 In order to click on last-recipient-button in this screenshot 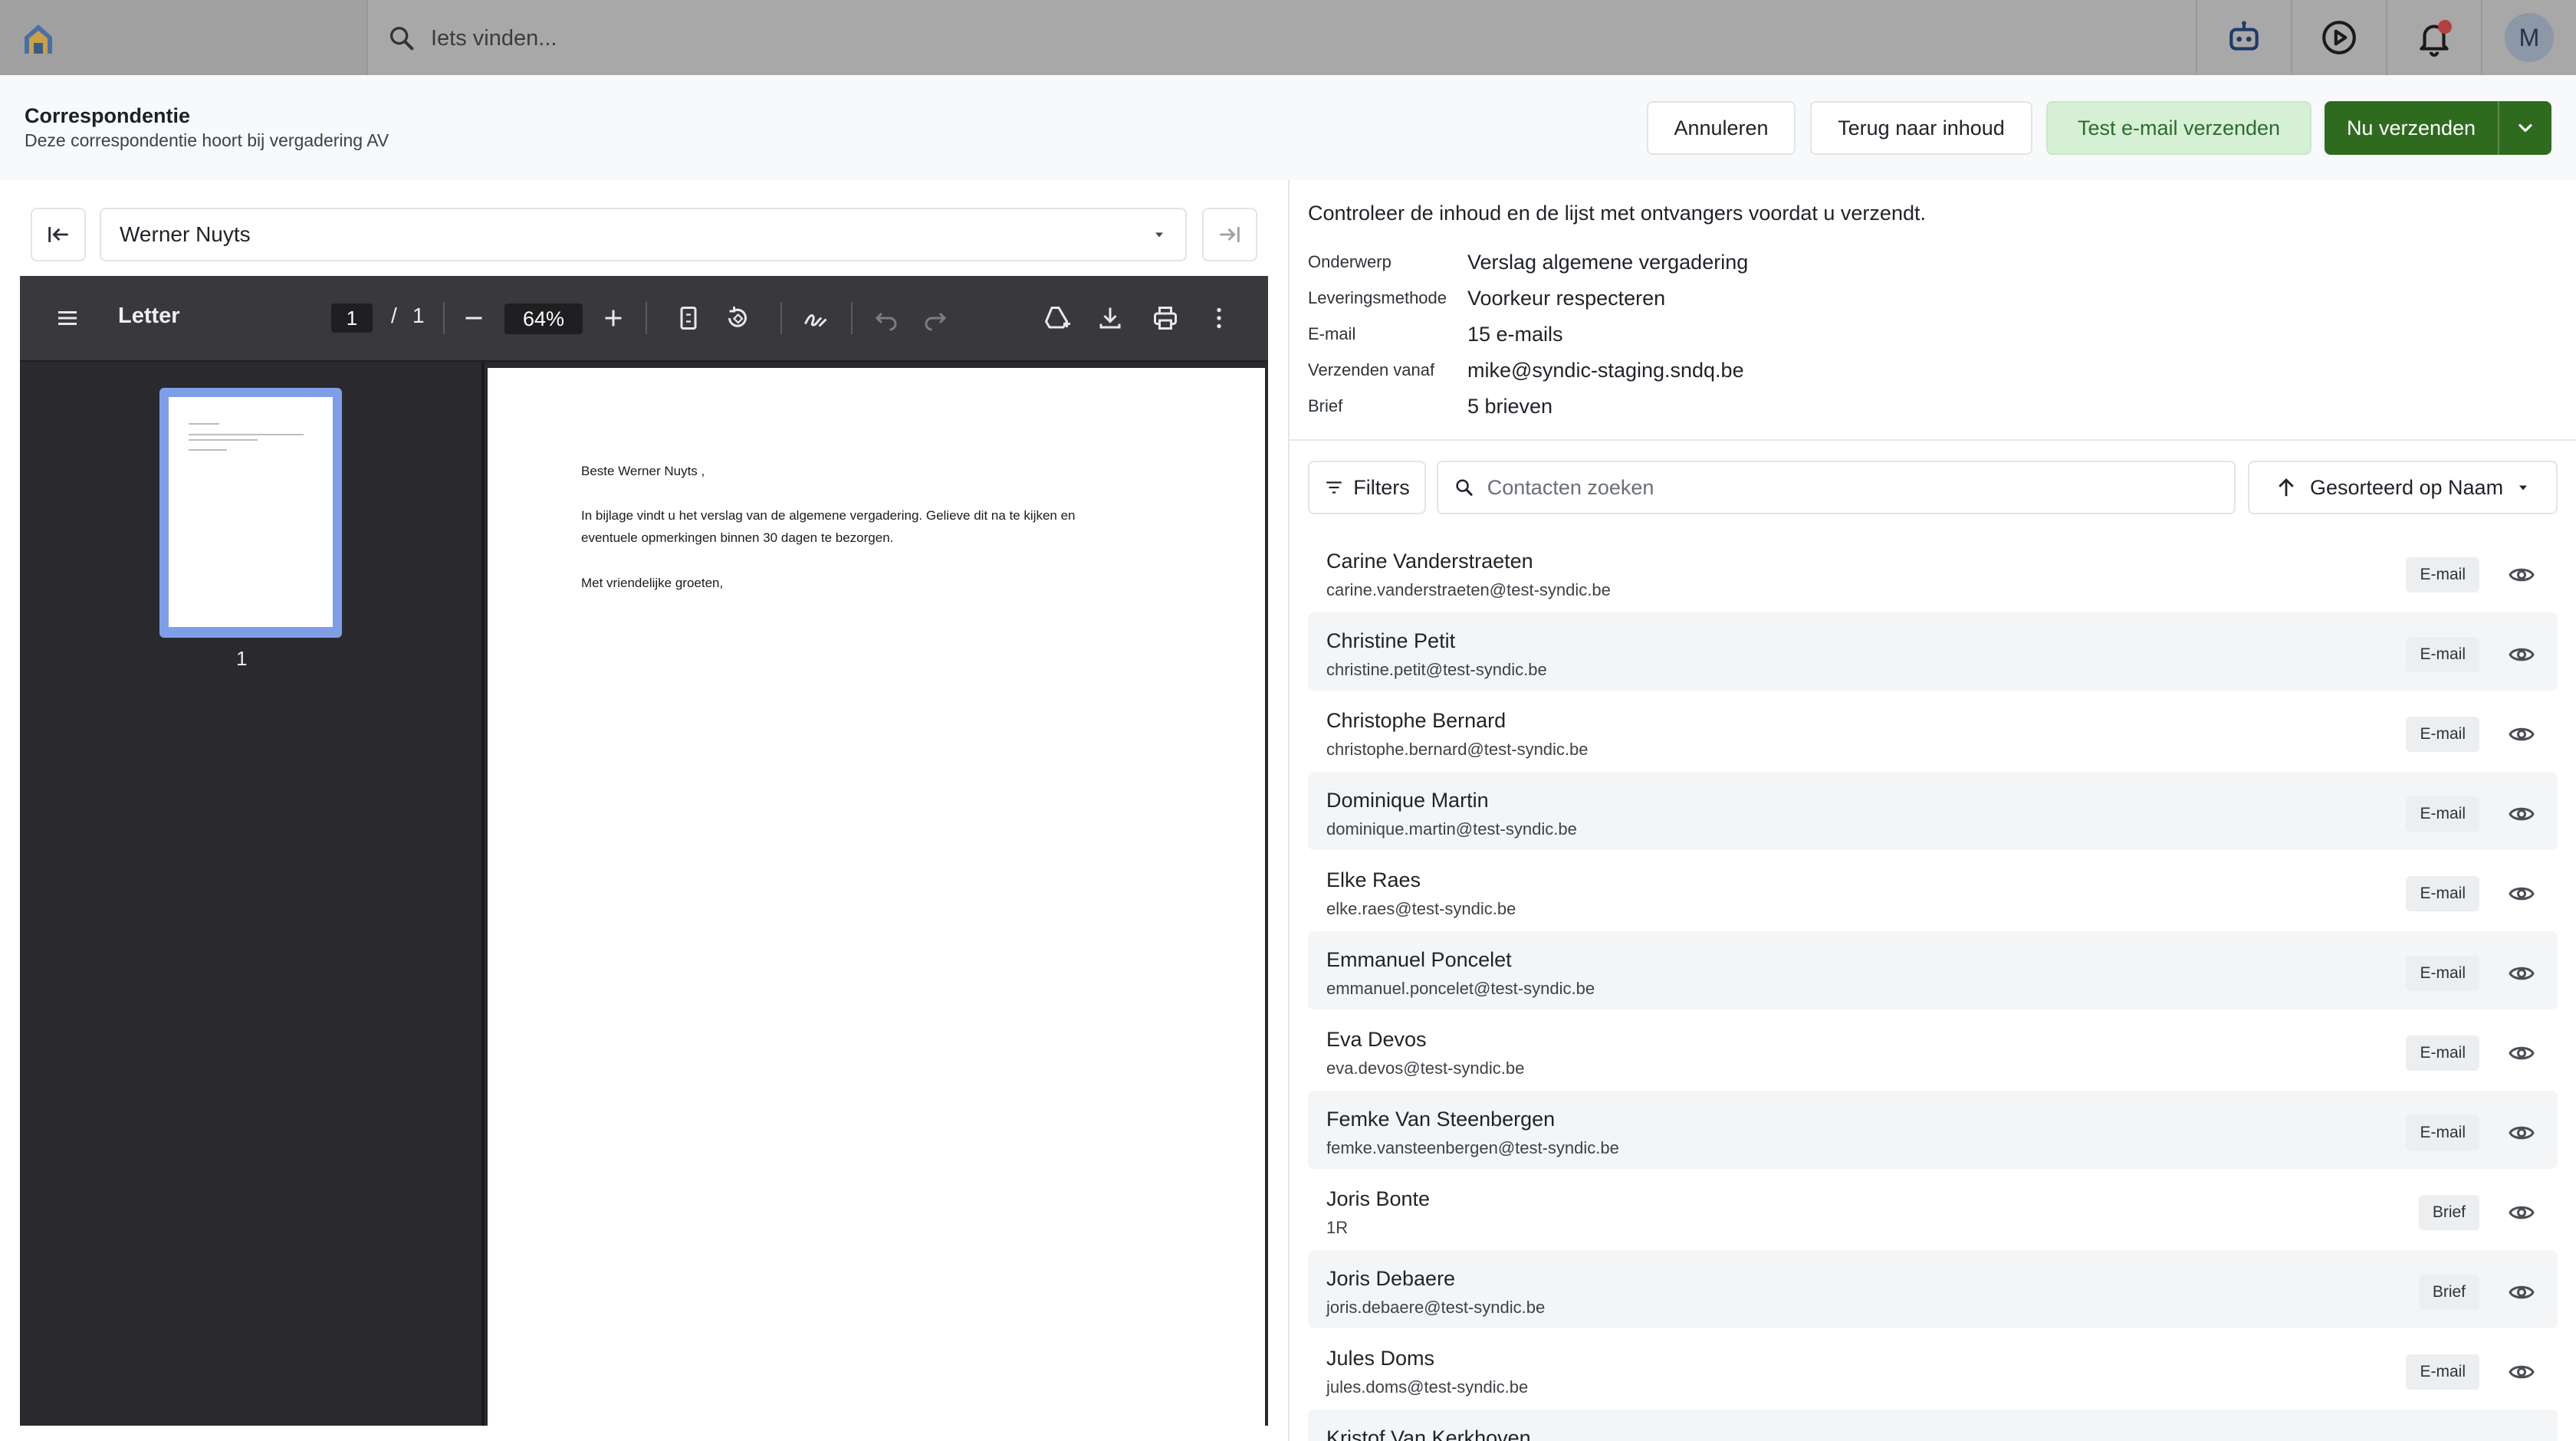, I will do `click(1229, 234)`.